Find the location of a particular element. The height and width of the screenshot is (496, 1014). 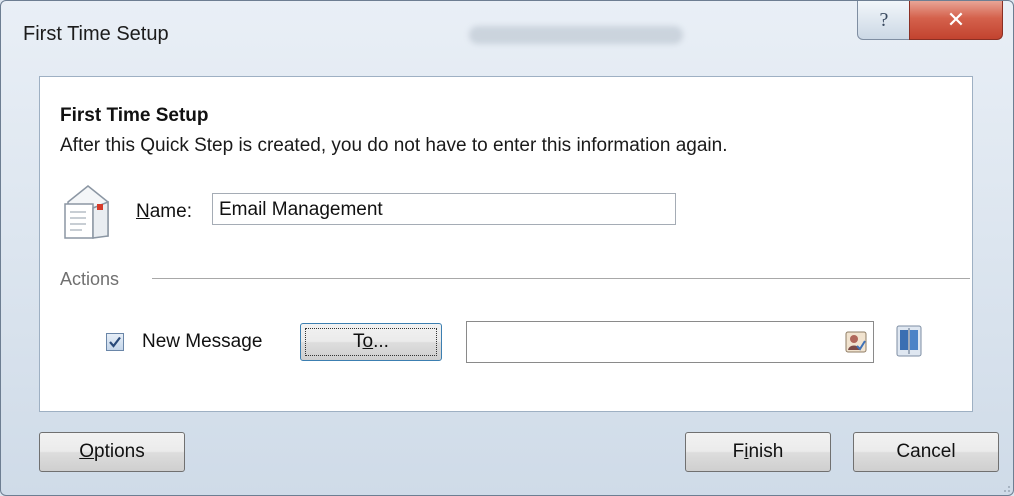

name-label: Name: is located at coordinates (164, 212).